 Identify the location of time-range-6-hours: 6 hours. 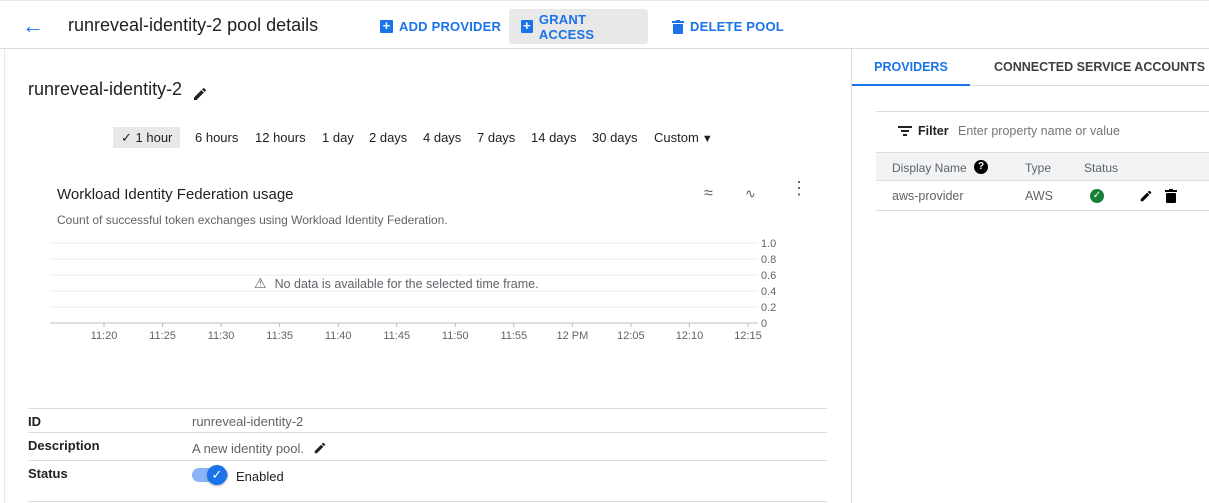
(216, 137).